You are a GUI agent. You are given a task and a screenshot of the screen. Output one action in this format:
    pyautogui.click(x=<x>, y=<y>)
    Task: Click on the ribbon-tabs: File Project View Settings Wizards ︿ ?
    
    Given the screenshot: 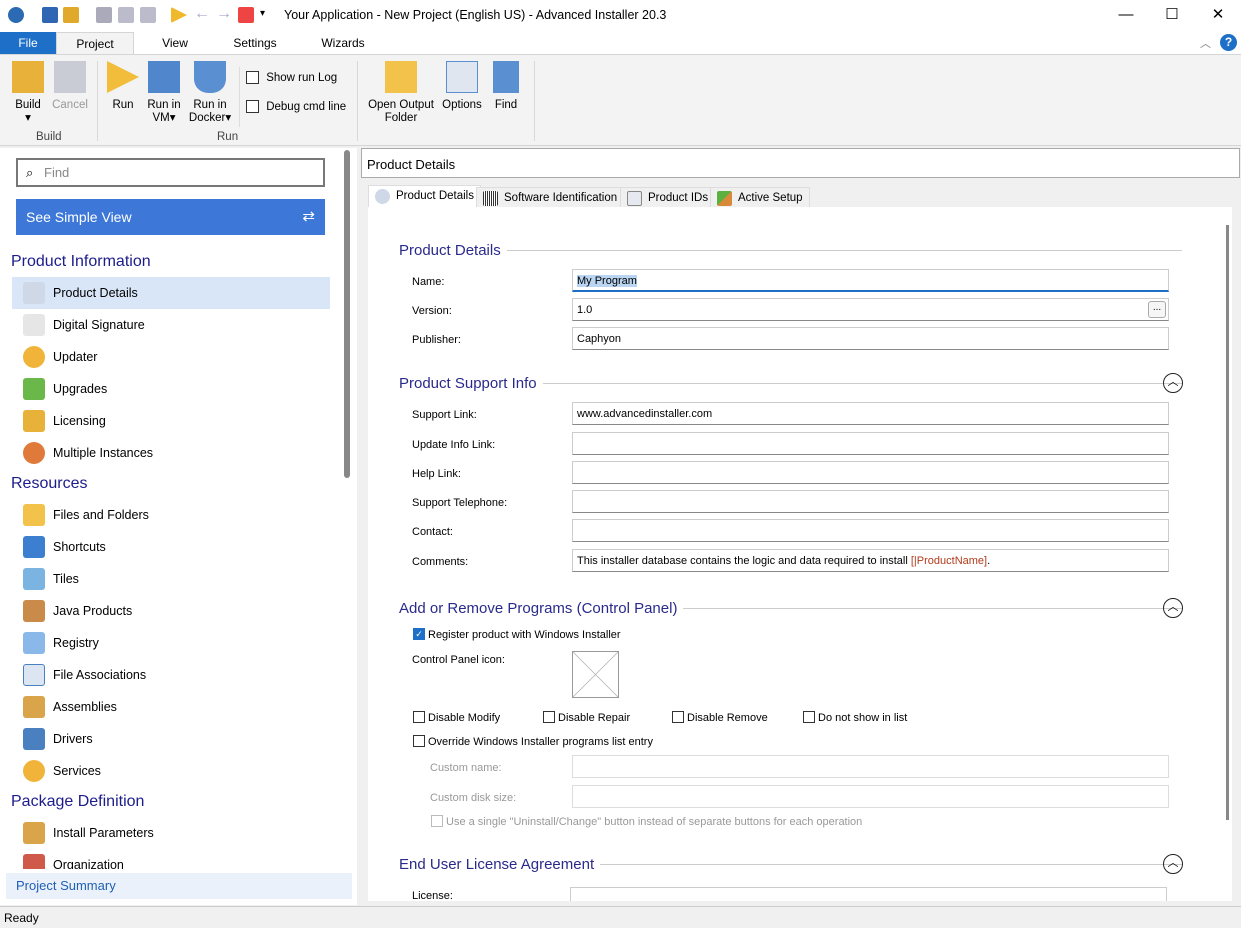 What is the action you would take?
    pyautogui.click(x=620, y=43)
    